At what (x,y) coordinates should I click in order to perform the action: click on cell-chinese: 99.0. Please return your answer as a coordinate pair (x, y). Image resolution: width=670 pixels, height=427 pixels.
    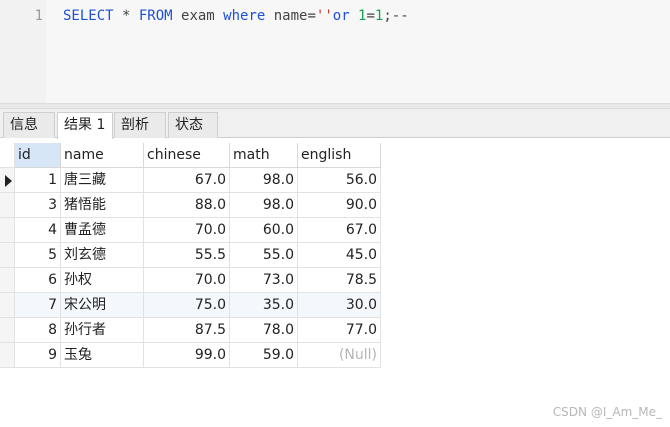
    Looking at the image, I should click on (187, 355).